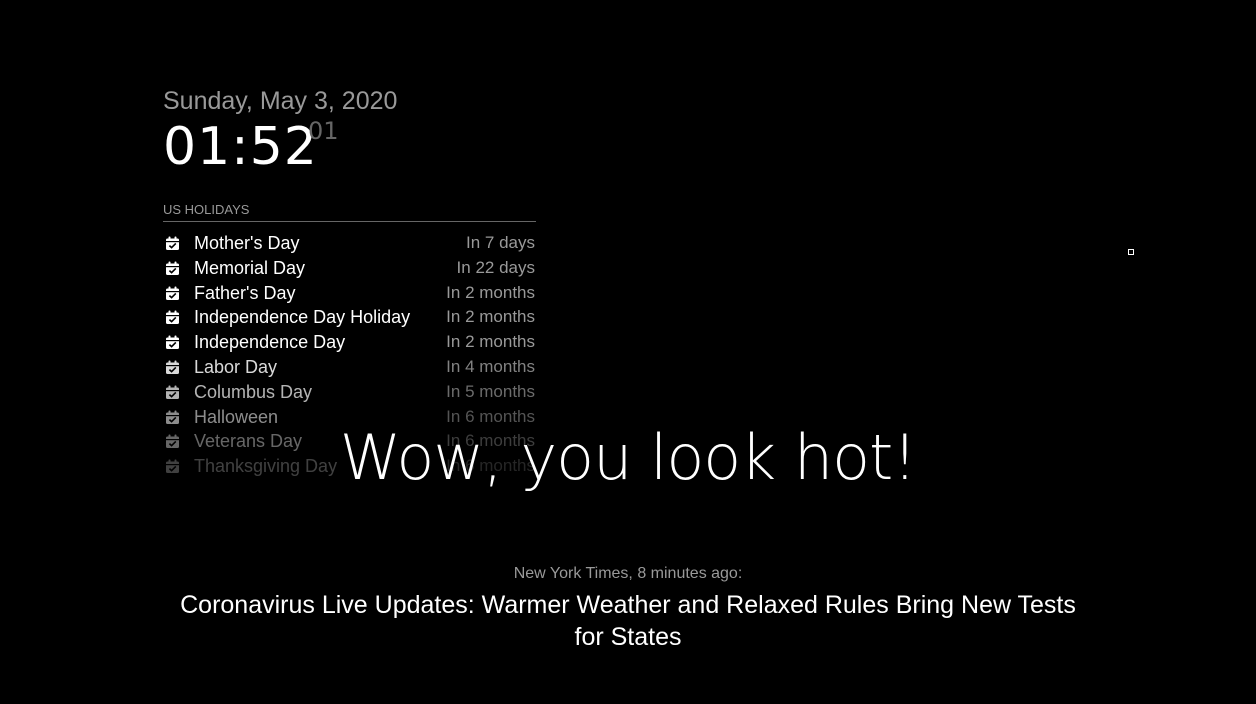 The width and height of the screenshot is (1256, 704). What do you see at coordinates (349, 243) in the screenshot?
I see `calendar-event: Mother's Day In 7 days` at bounding box center [349, 243].